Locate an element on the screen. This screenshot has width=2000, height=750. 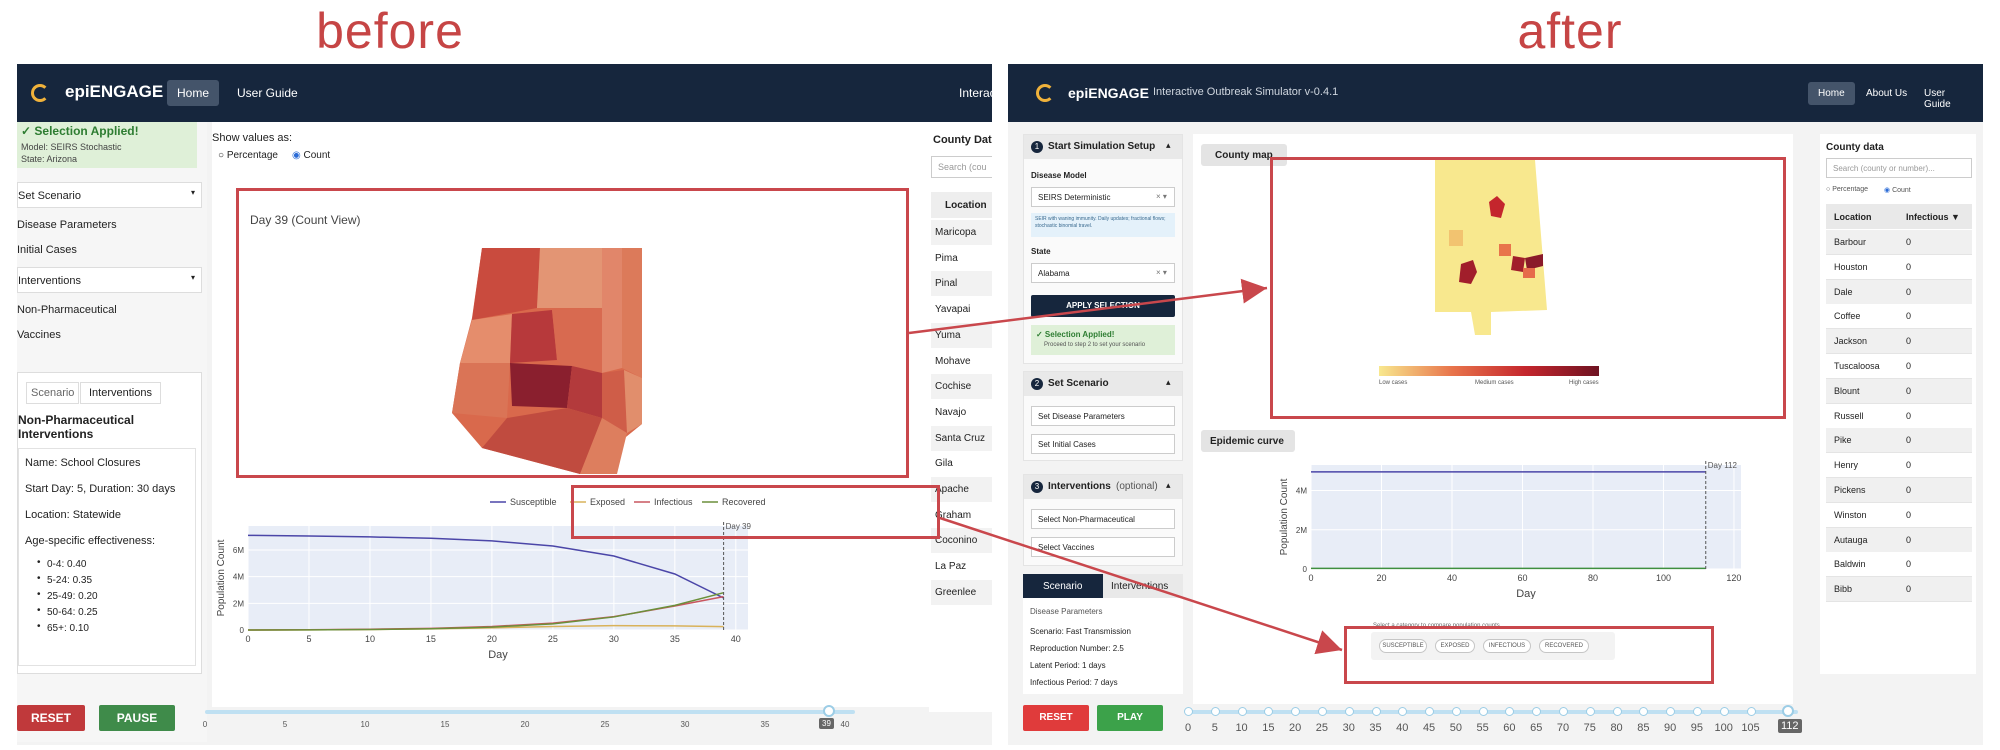
arrow-map-to-map is located at coordinates (1088, 306).